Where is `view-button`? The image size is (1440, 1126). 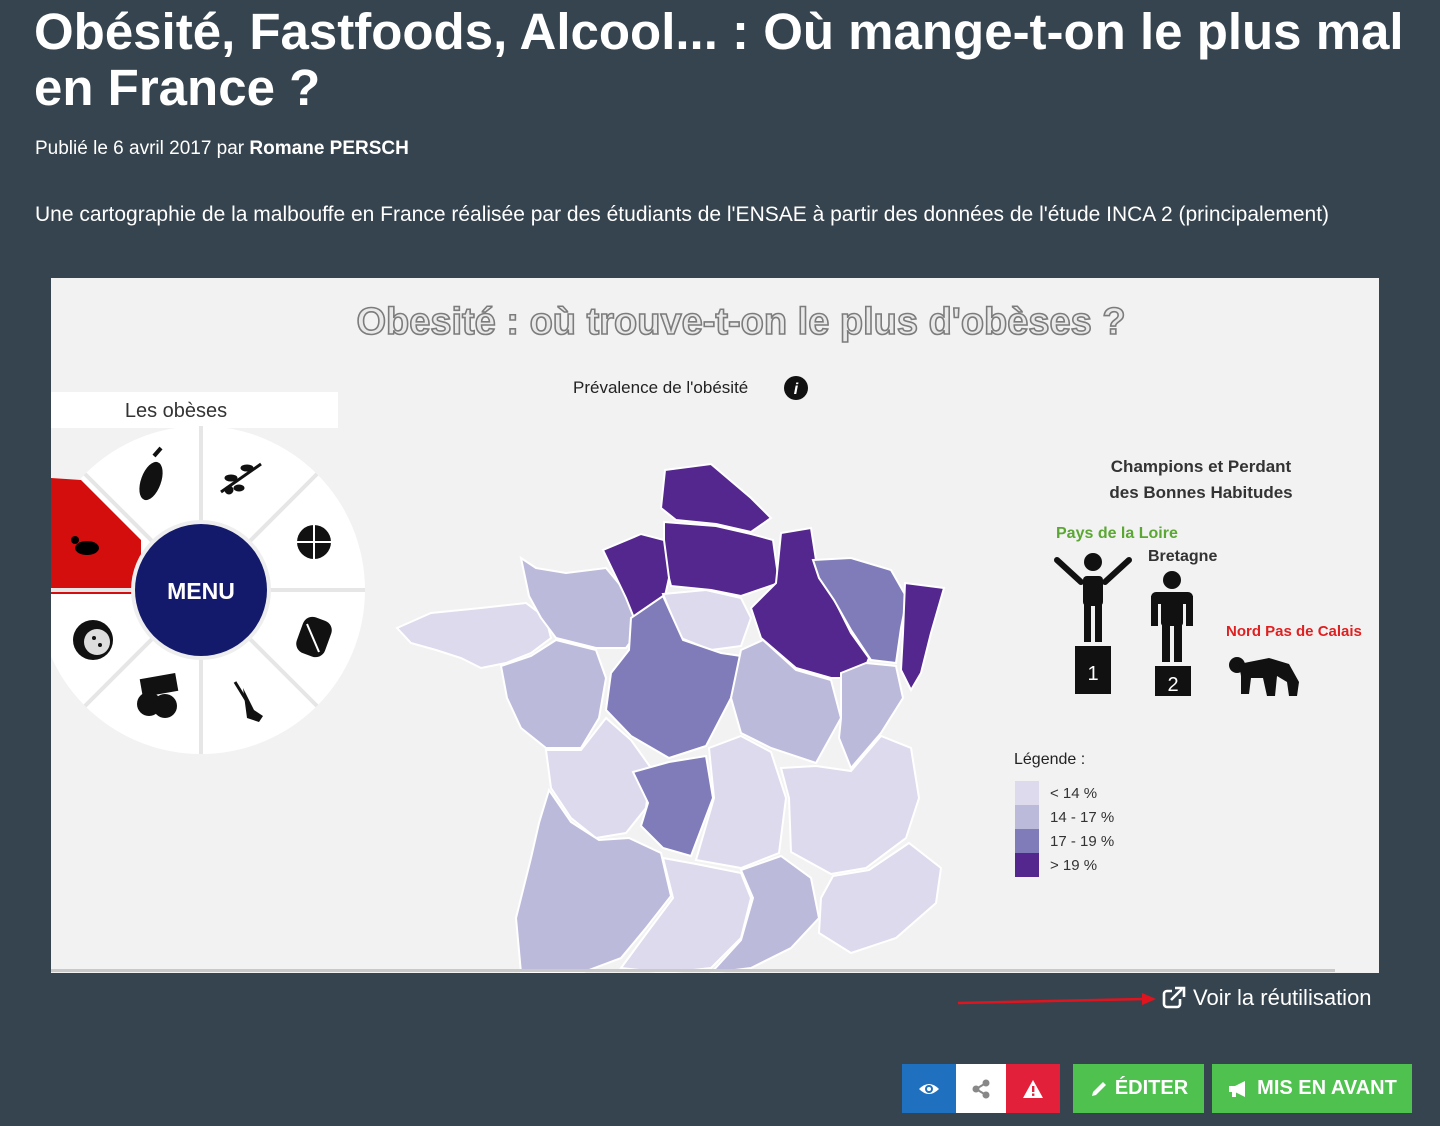 view-button is located at coordinates (929, 1088).